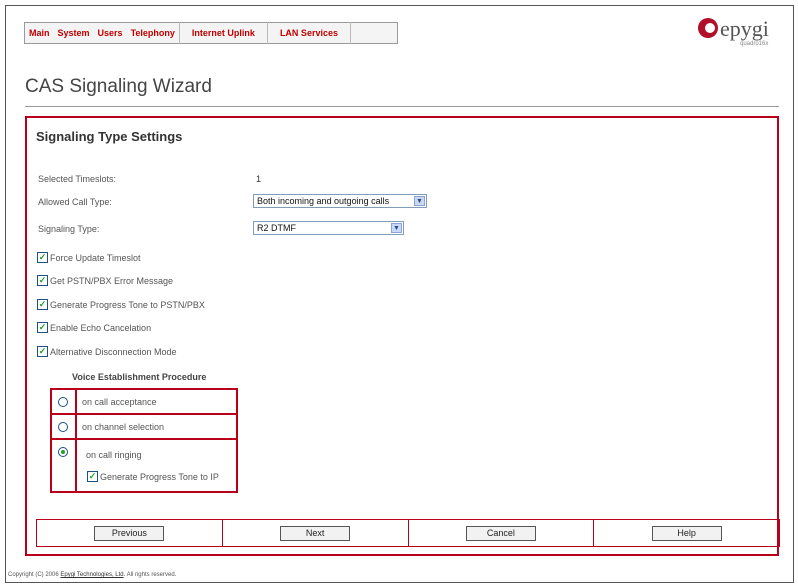  Describe the element at coordinates (708, 28) in the screenshot. I see `epygi-logo-icon` at that location.